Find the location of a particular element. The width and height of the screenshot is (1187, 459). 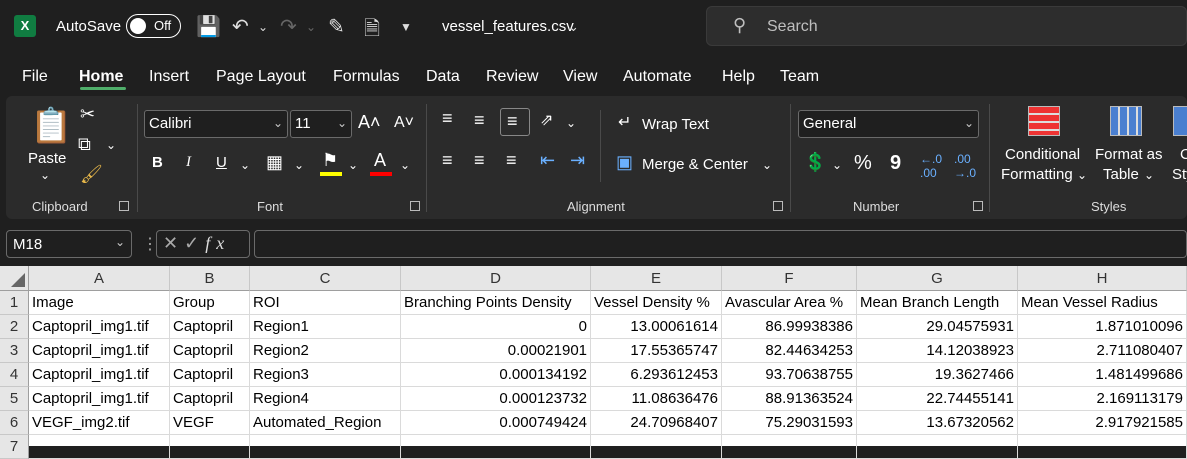

merge-center-button: Merge & Center is located at coordinates (695, 164).